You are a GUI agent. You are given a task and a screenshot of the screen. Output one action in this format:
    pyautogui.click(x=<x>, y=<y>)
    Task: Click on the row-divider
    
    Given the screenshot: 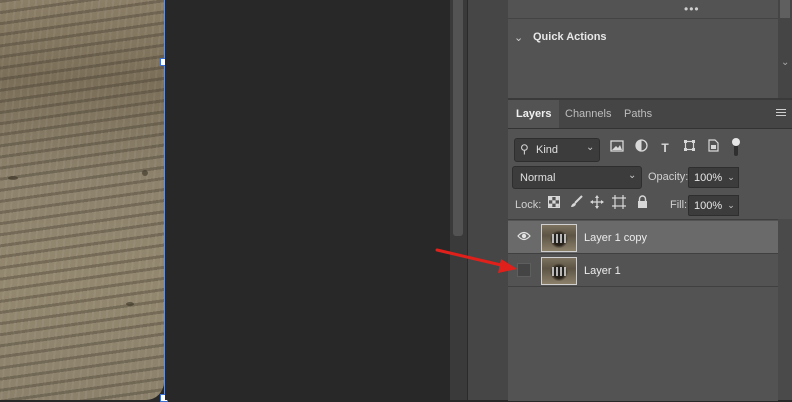 What is the action you would take?
    pyautogui.click(x=643, y=286)
    